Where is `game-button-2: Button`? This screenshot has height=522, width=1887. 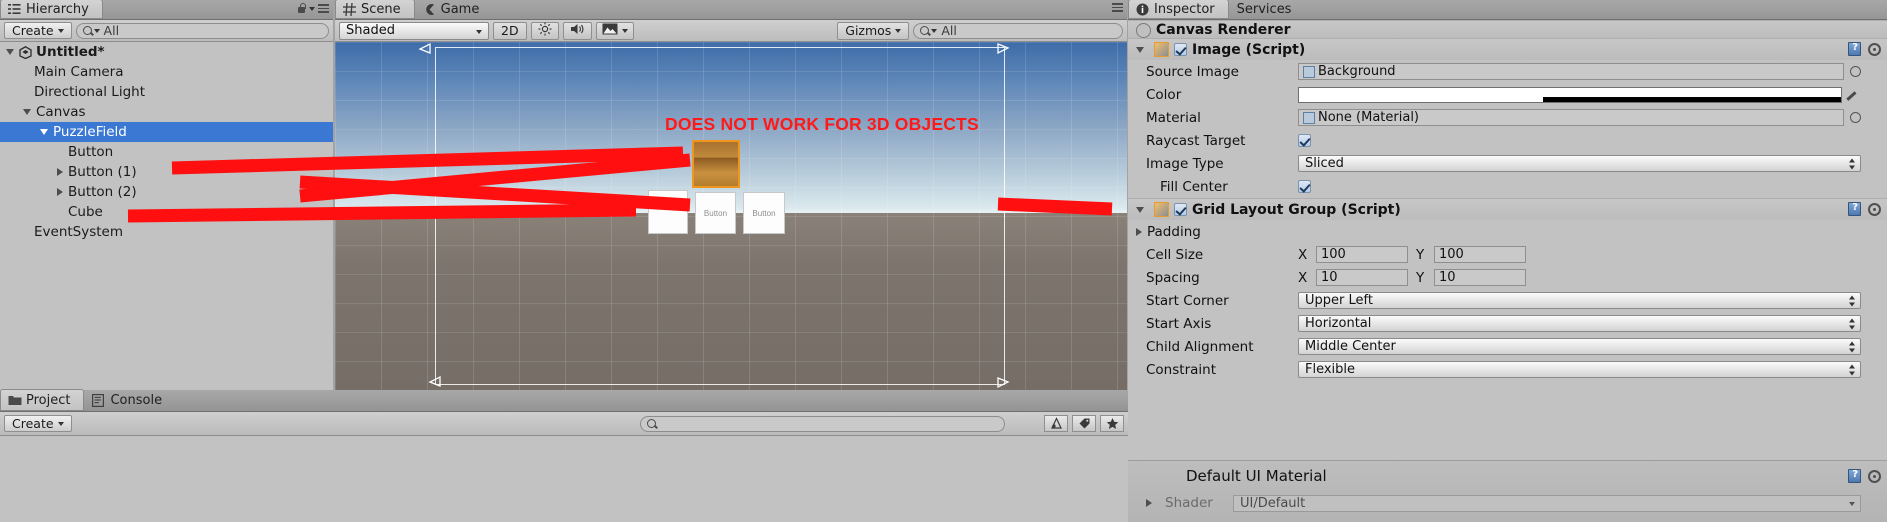
game-button-2: Button is located at coordinates (715, 213).